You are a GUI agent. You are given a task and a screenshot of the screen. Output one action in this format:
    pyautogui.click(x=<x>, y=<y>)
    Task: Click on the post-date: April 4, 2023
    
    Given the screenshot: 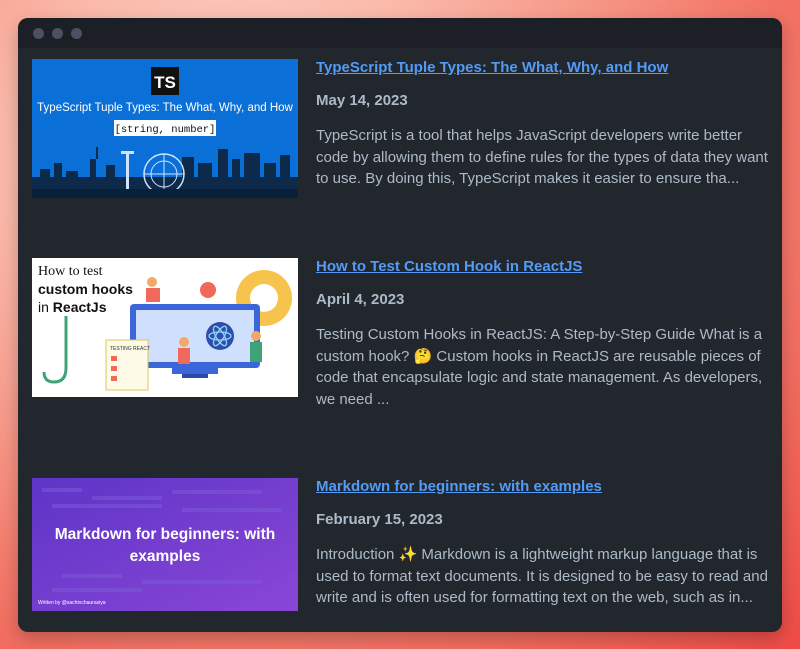 What is the action you would take?
    pyautogui.click(x=360, y=299)
    